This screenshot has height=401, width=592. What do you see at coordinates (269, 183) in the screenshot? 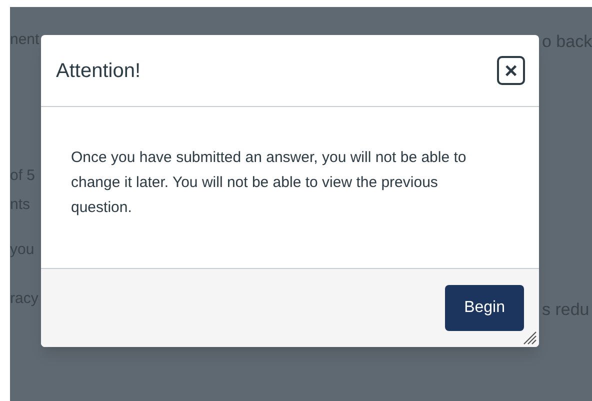
I see `dialog-message: Once you have submitted an answer, you will not be able to change it later. You will not be able to view the previous question.` at bounding box center [269, 183].